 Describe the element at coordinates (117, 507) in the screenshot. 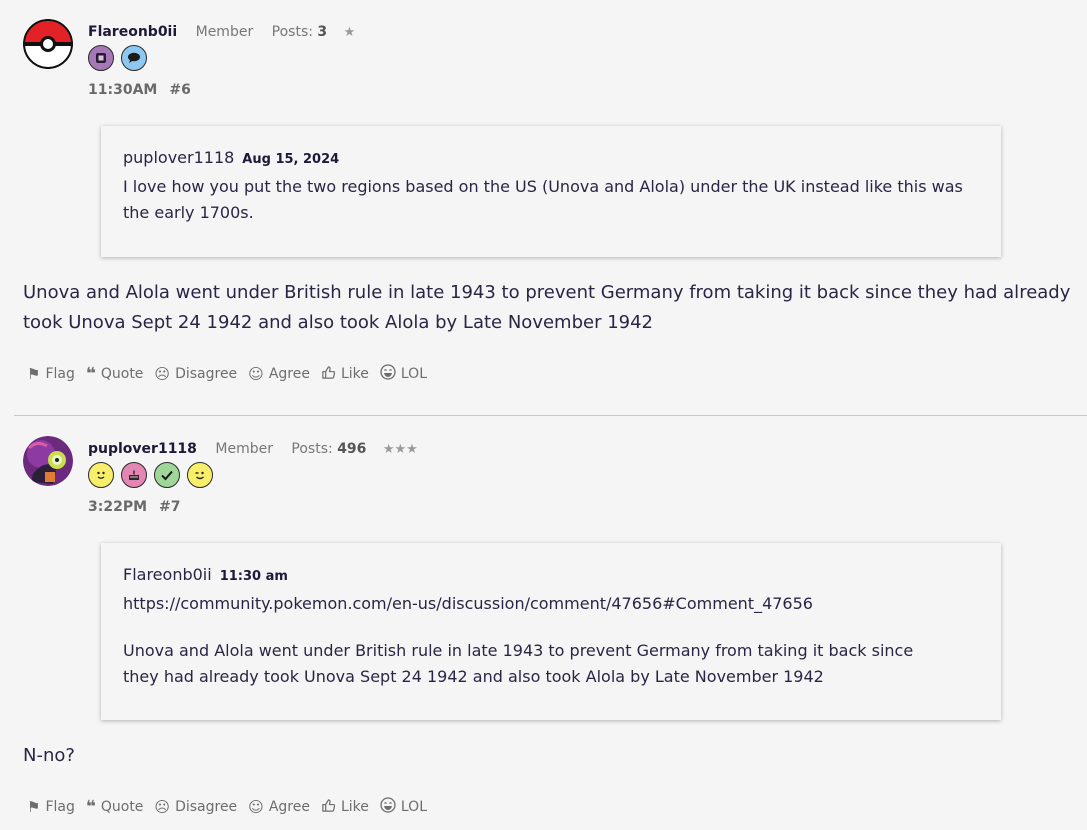

I see `post-time: 3:22PM` at that location.